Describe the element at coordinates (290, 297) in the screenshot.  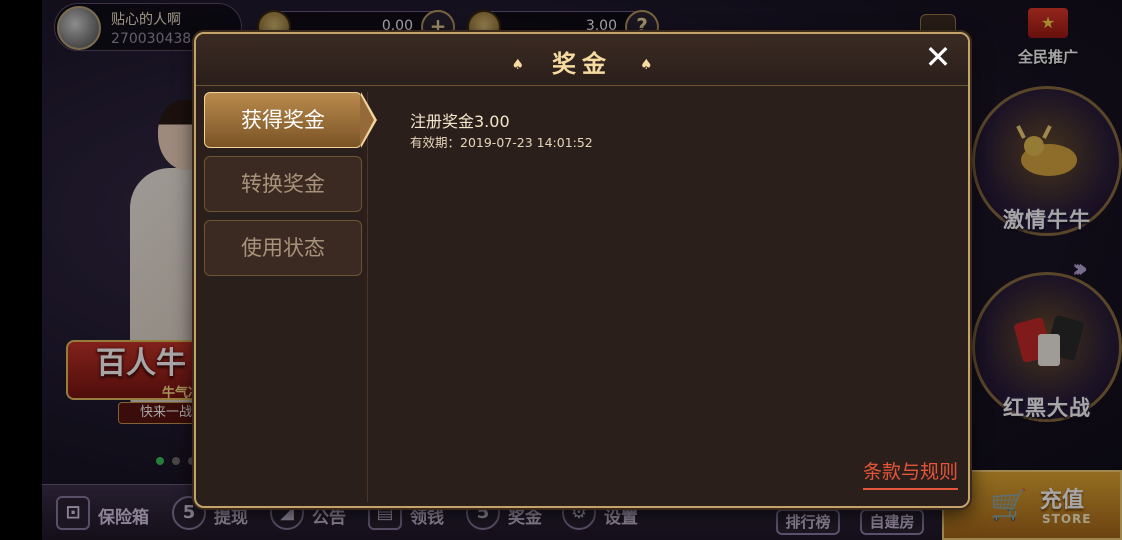
I see `bonus-tabs: 获得奖金 转换奖金 使用状态` at that location.